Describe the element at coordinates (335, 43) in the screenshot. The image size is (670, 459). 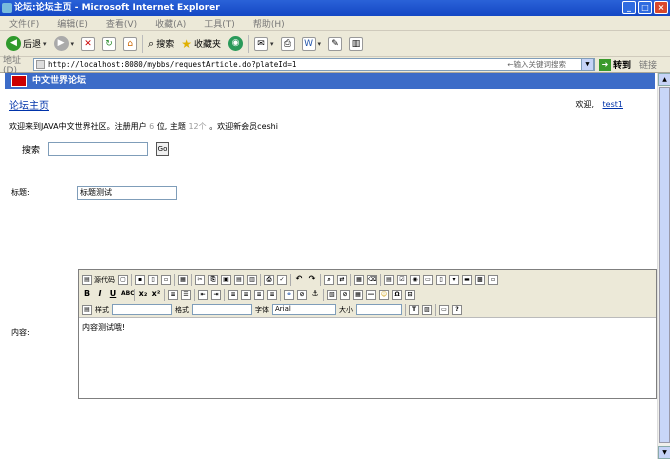
I see `discuss-icon: ✎` at that location.